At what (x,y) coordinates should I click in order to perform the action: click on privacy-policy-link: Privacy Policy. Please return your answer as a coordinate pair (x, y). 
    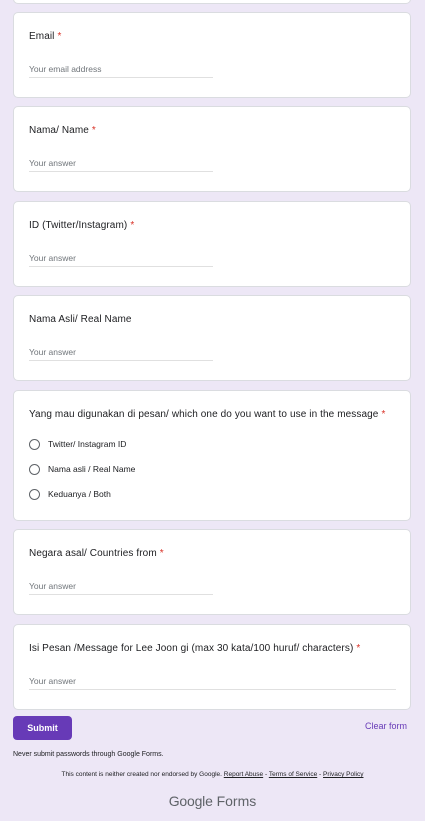
    Looking at the image, I should click on (343, 774).